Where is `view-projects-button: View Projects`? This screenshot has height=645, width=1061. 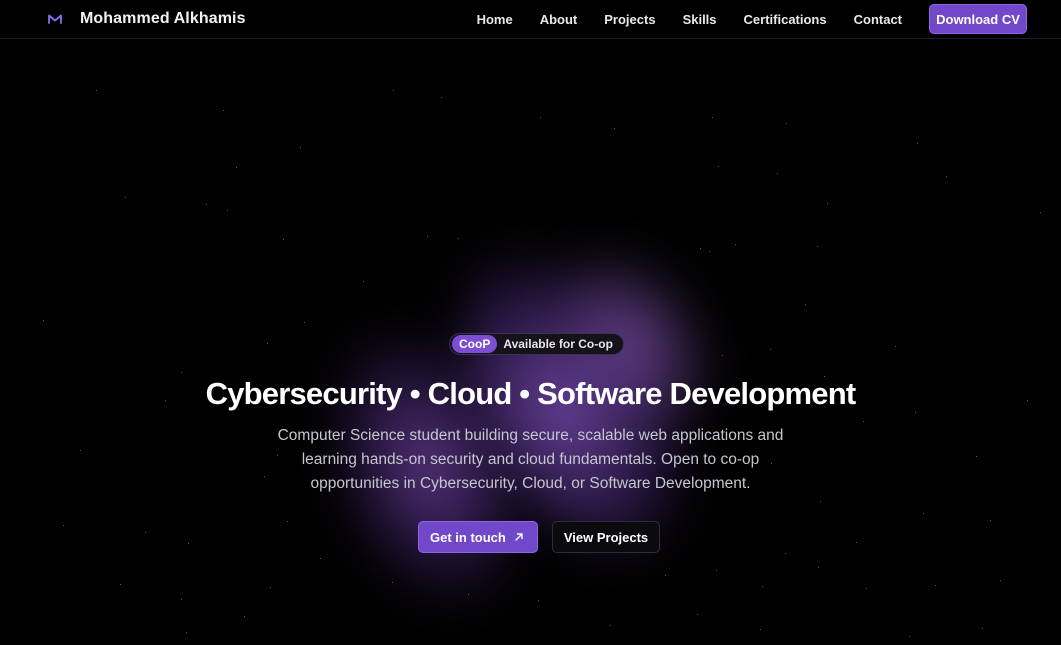 view-projects-button: View Projects is located at coordinates (606, 537).